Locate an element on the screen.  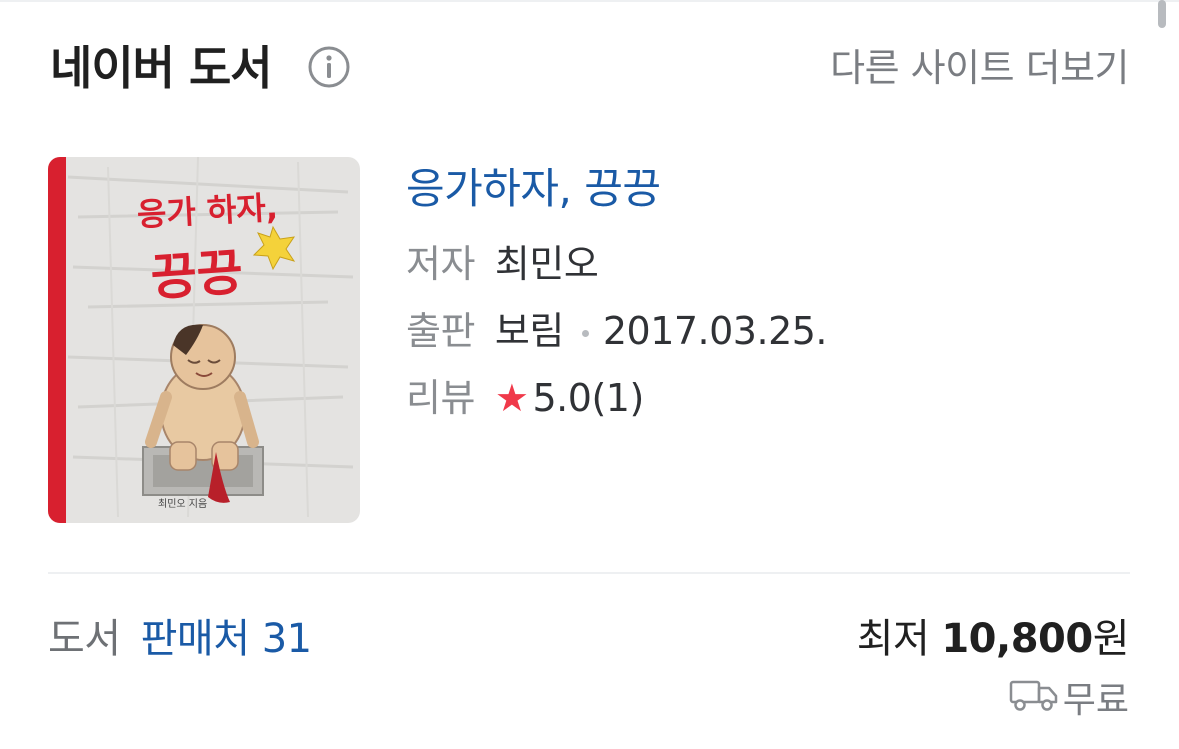
seller-info: 도서 판매처 31 is located at coordinates (180, 639).